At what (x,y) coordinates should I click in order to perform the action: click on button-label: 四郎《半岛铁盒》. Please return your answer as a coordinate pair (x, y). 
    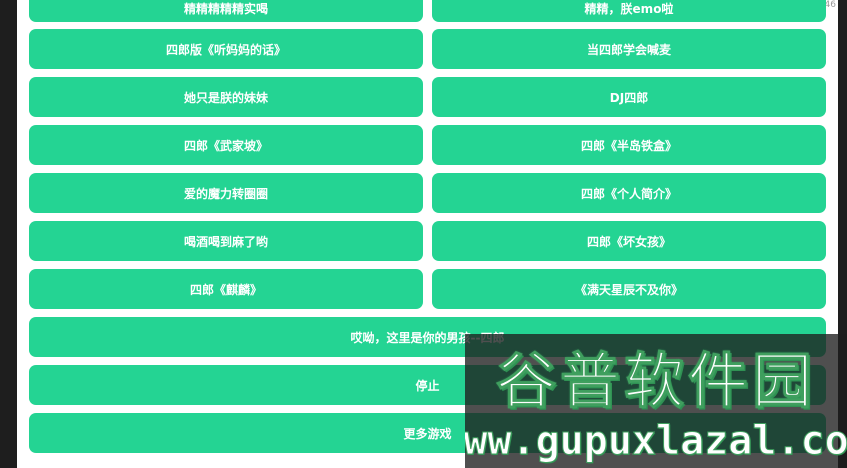
    Looking at the image, I should click on (628, 145).